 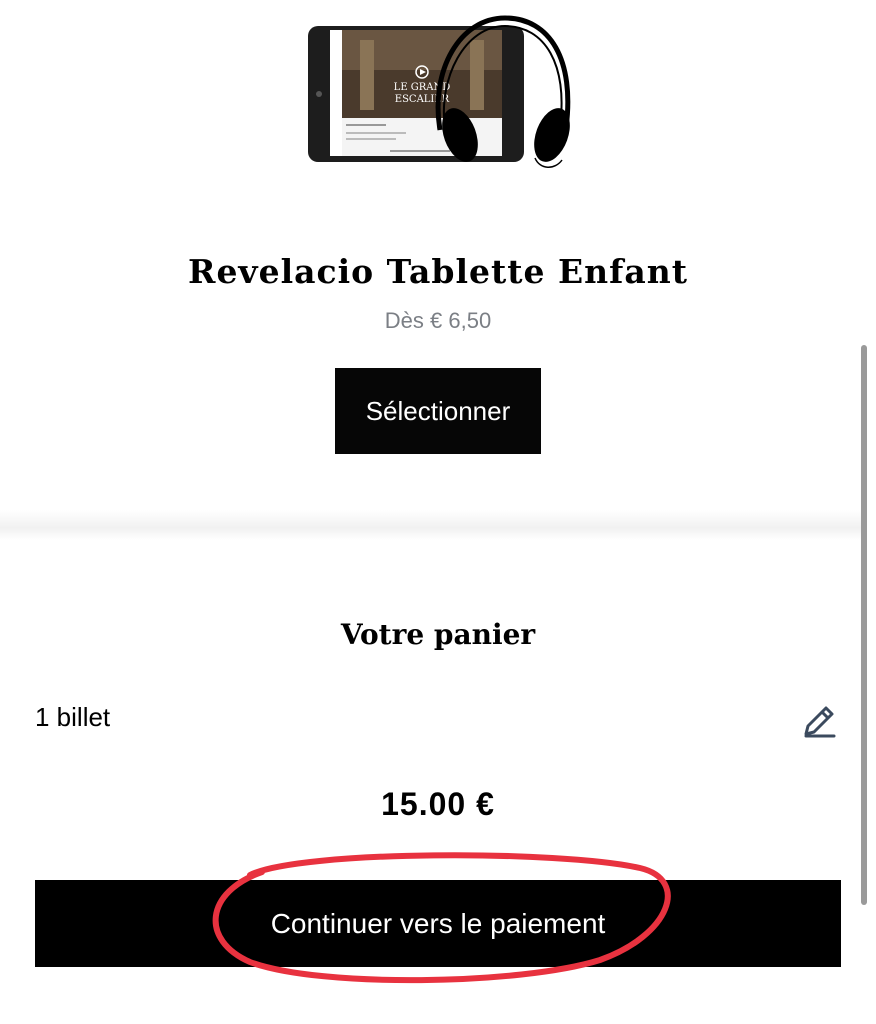 I want to click on cart-total: 15.00 €, so click(x=438, y=804).